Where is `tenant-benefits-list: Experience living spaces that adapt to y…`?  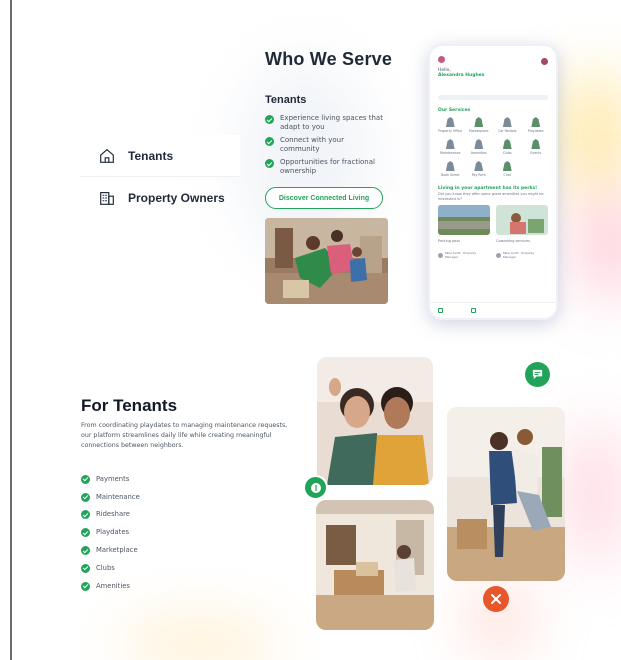
tenant-benefits-list: Experience living spaces that adapt to y… is located at coordinates (325, 147).